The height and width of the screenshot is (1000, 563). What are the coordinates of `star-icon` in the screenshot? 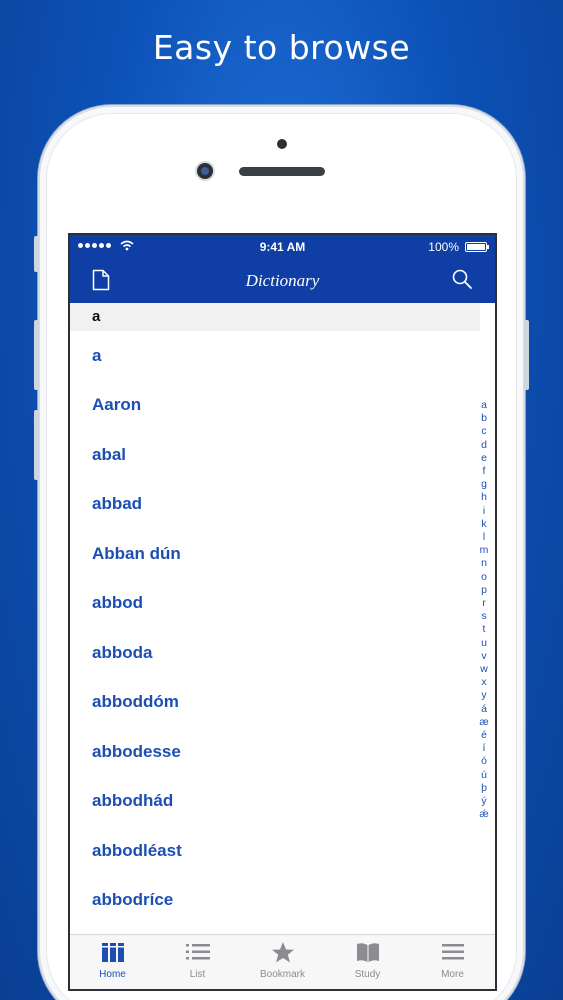 It's located at (283, 955).